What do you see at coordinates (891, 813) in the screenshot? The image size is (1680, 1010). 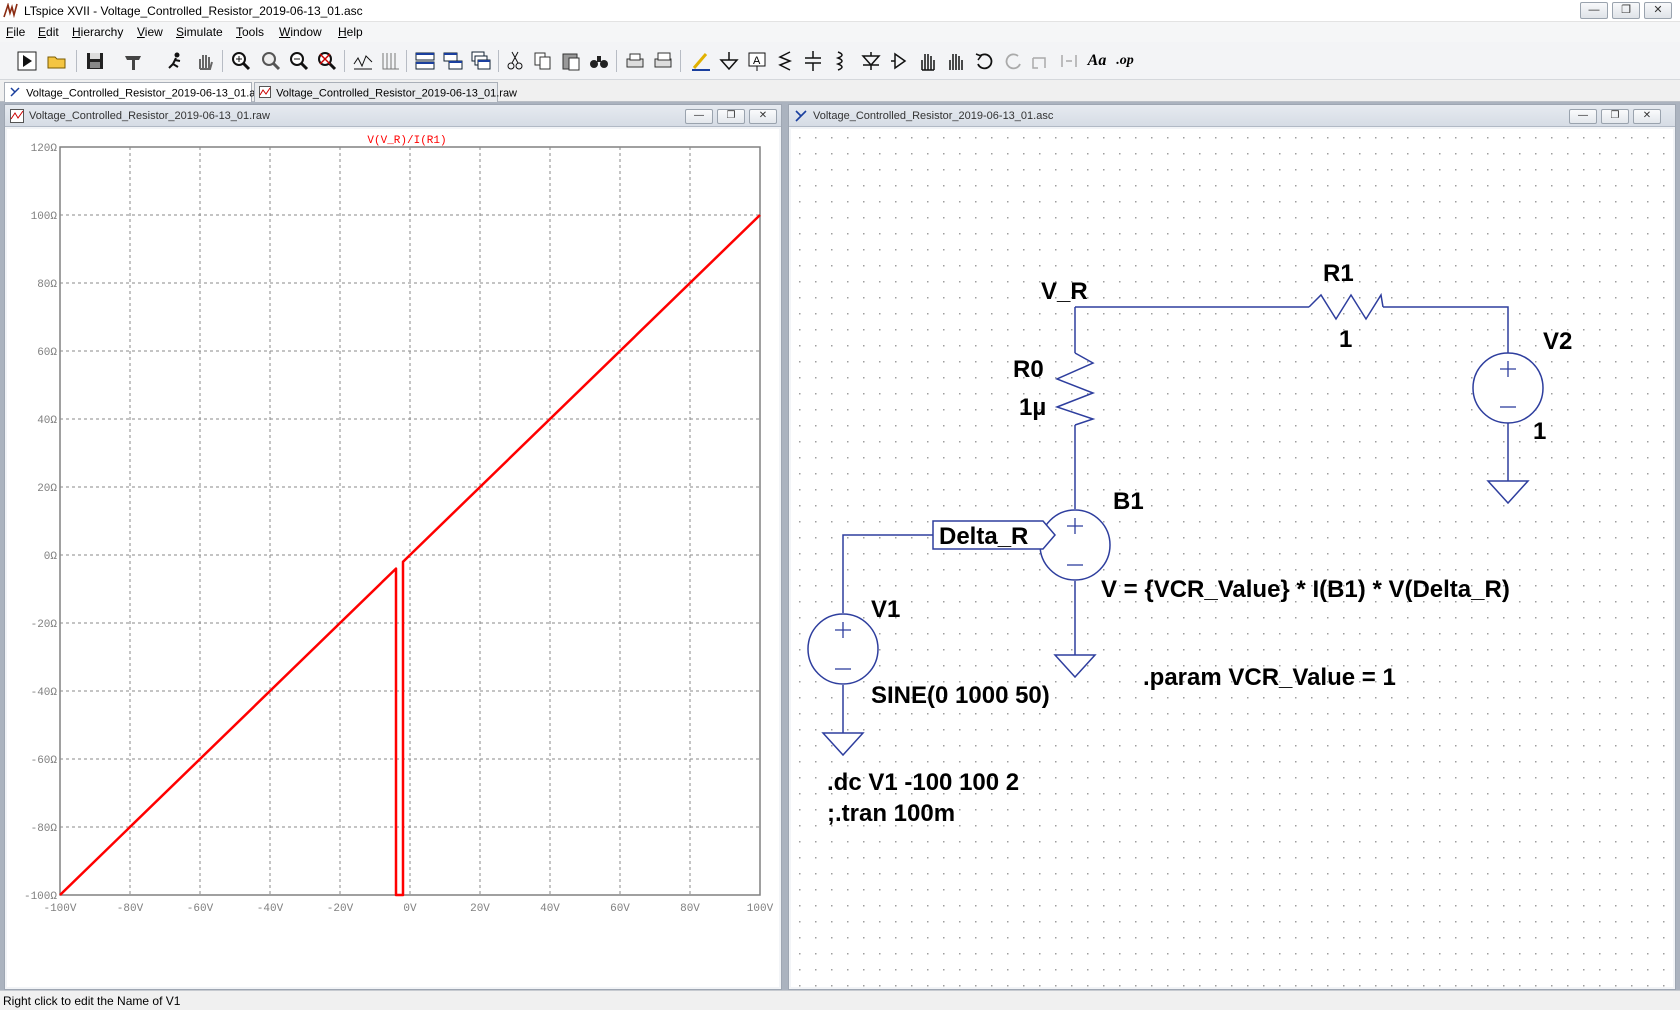 I see `tran-directive: ;.tran 100m` at bounding box center [891, 813].